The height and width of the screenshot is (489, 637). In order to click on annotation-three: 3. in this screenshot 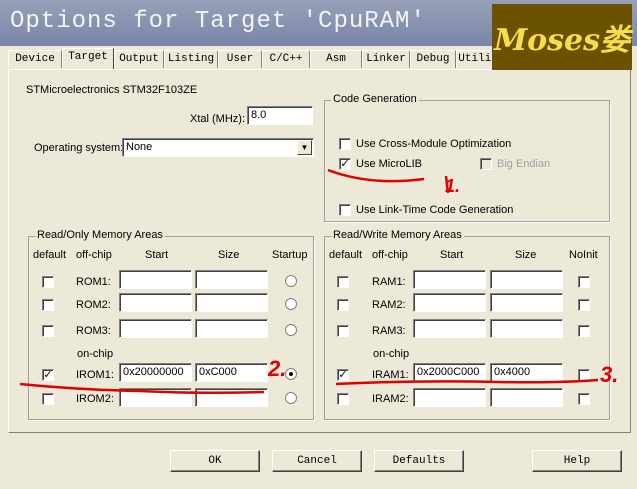, I will do `click(609, 374)`.